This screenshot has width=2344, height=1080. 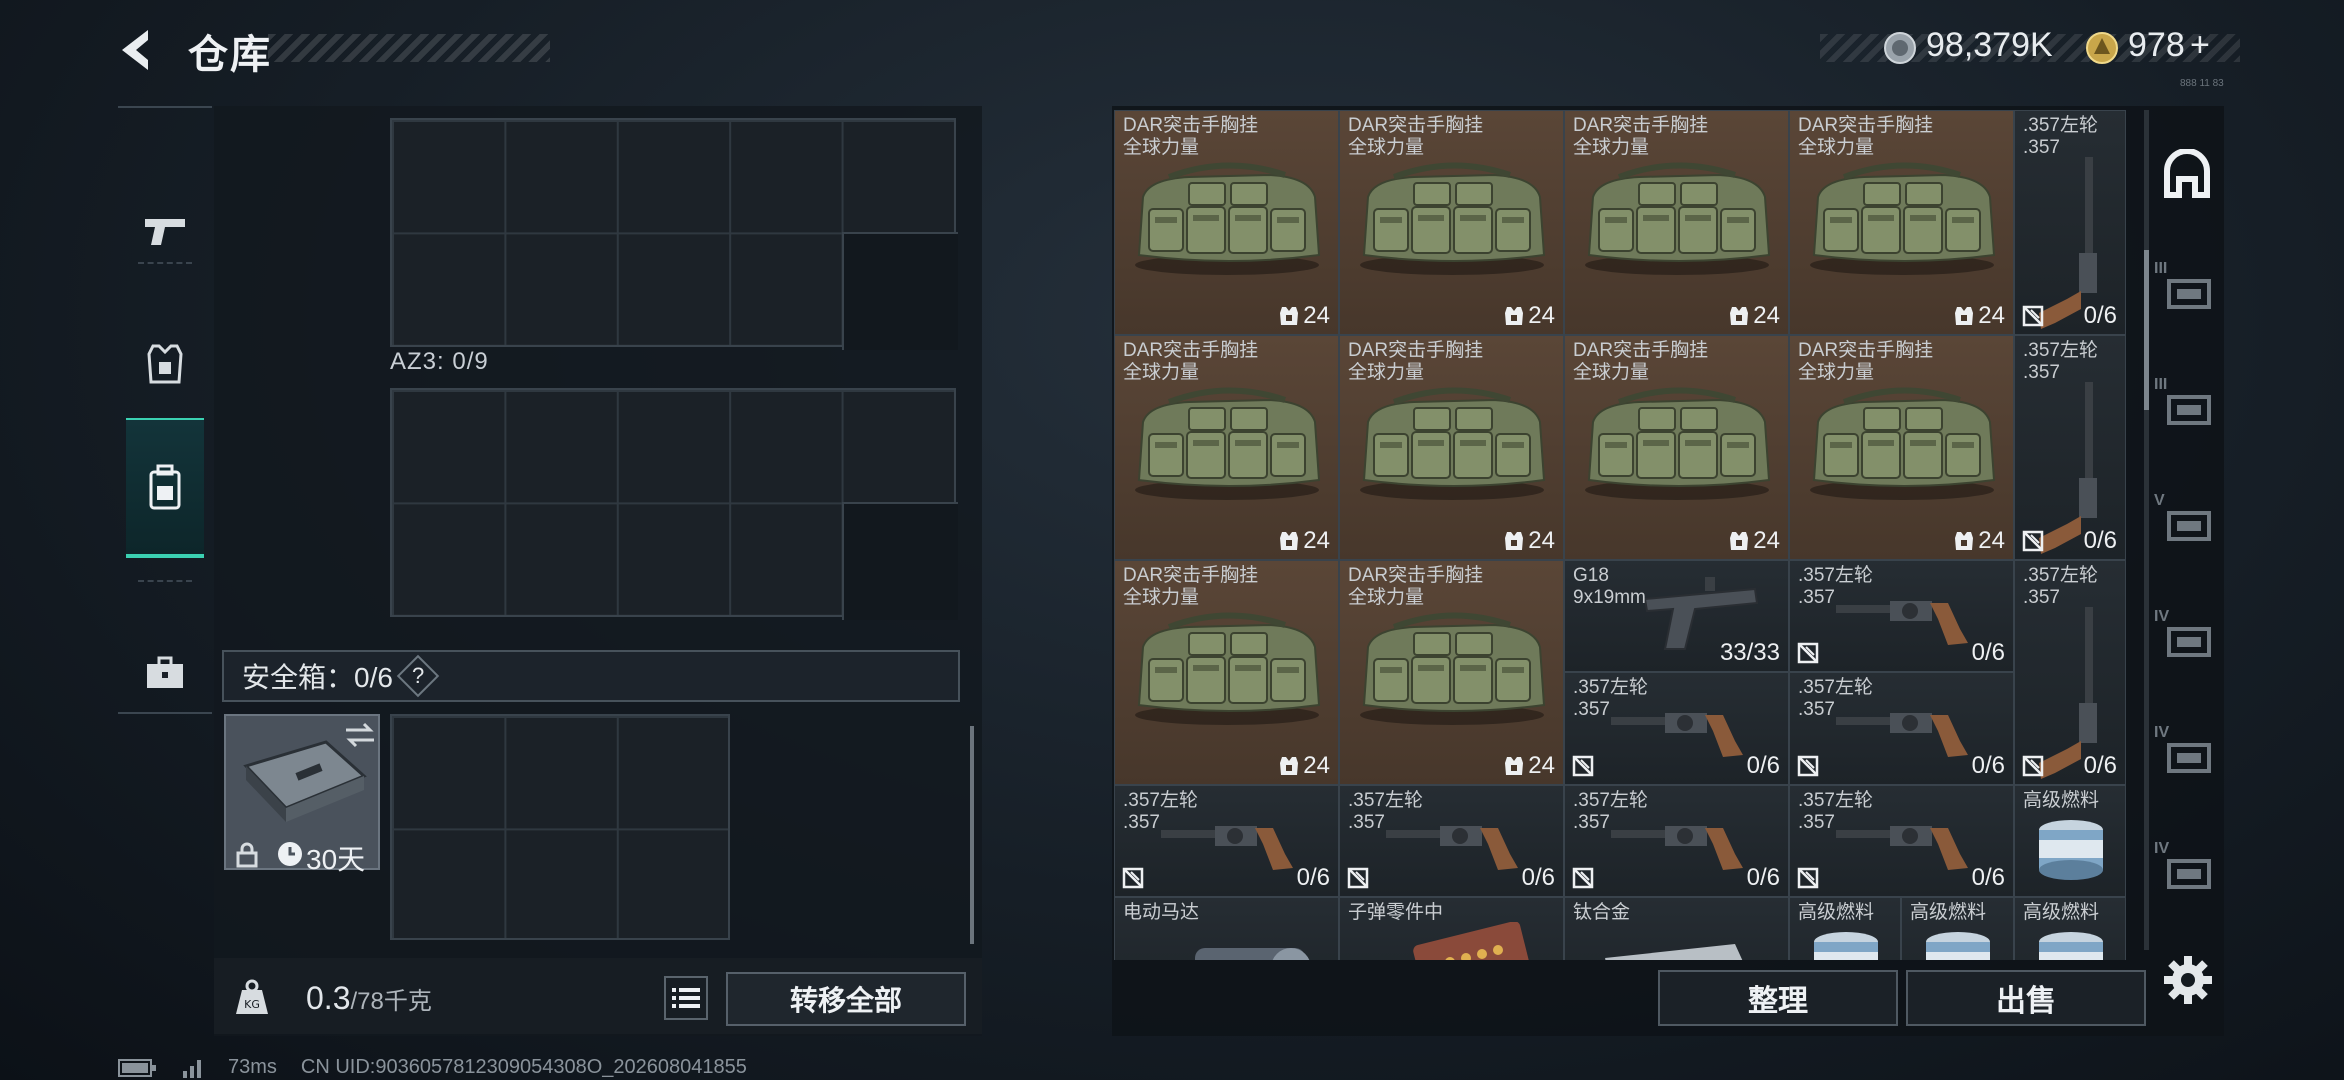 I want to click on settings-button, so click(x=2188, y=980).